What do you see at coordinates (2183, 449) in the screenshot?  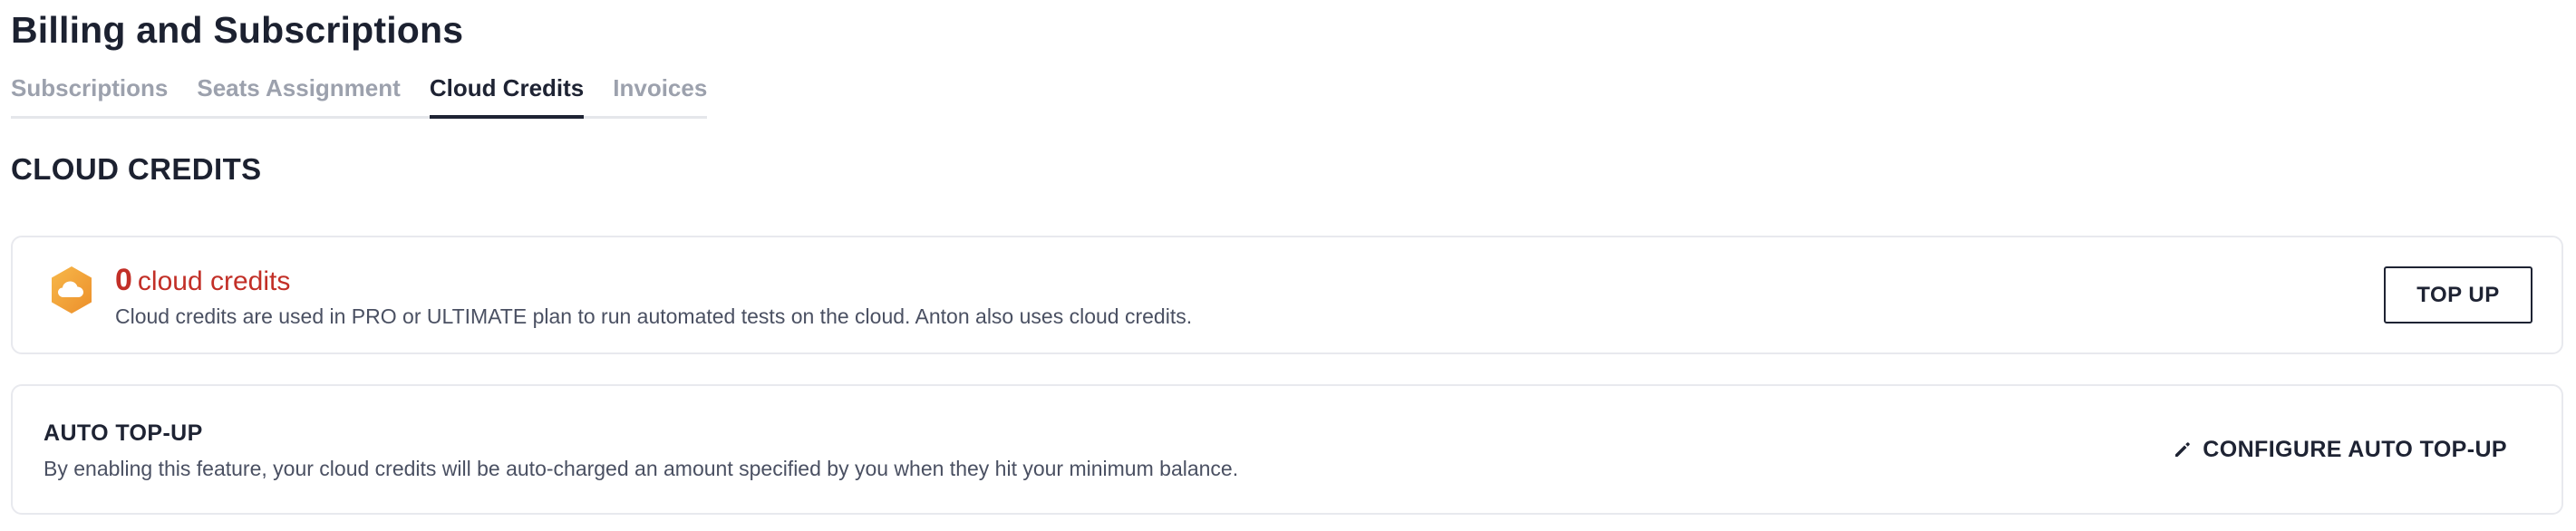 I see `pencil-icon` at bounding box center [2183, 449].